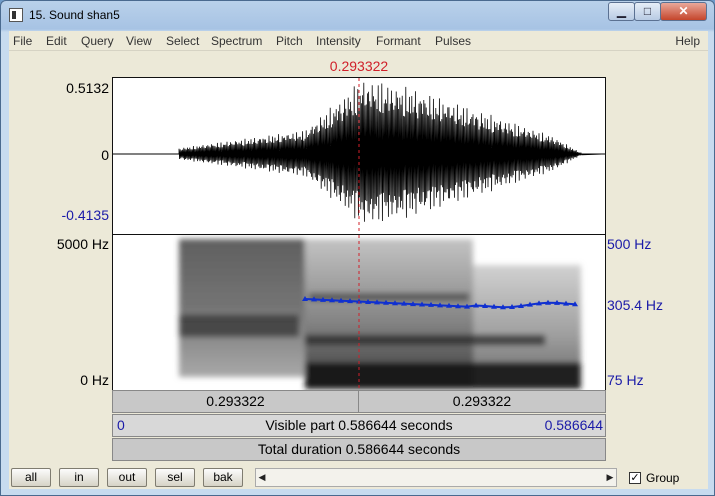 Image resolution: width=715 pixels, height=496 pixels. What do you see at coordinates (87, 88) in the screenshot?
I see `waveform-ymax-label: 0.5132` at bounding box center [87, 88].